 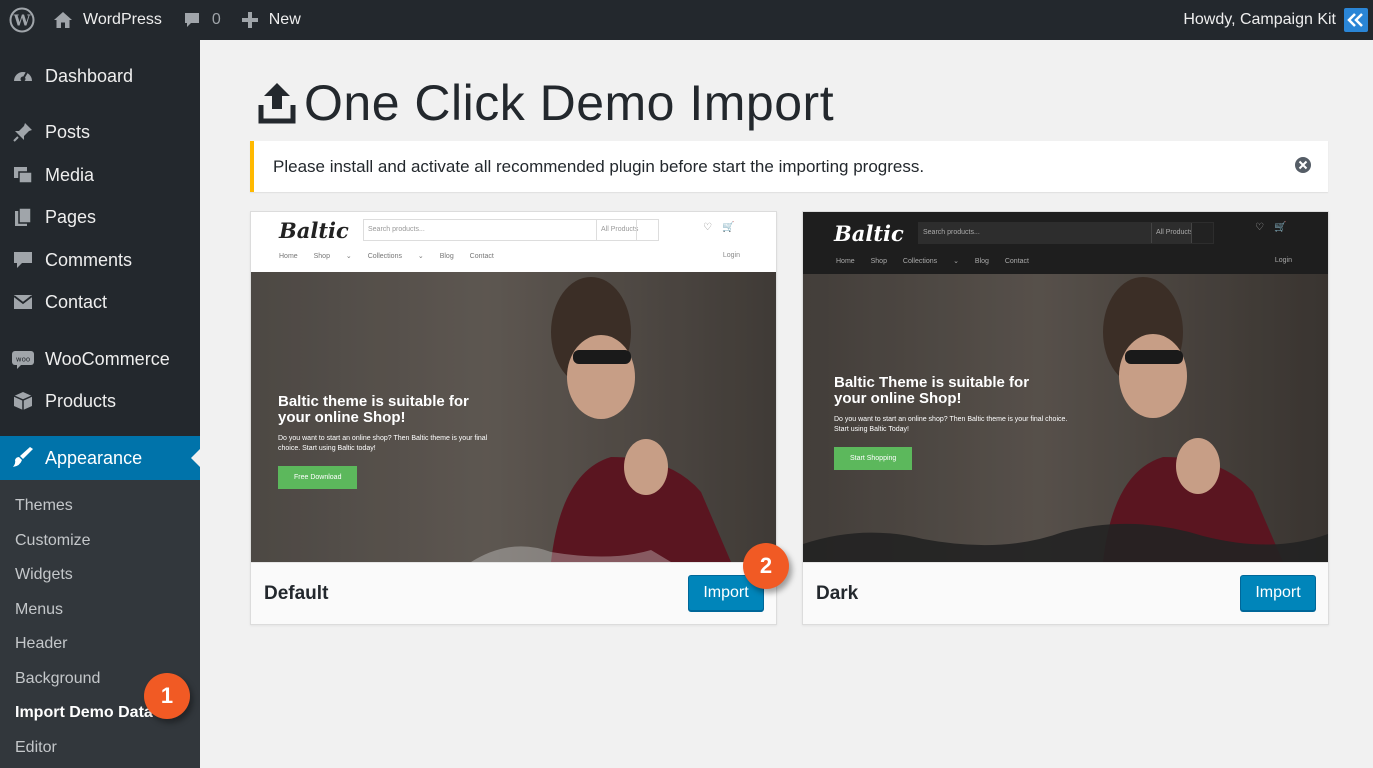 I want to click on account-menu: Howdy, Campaign Kit, so click(x=1273, y=20).